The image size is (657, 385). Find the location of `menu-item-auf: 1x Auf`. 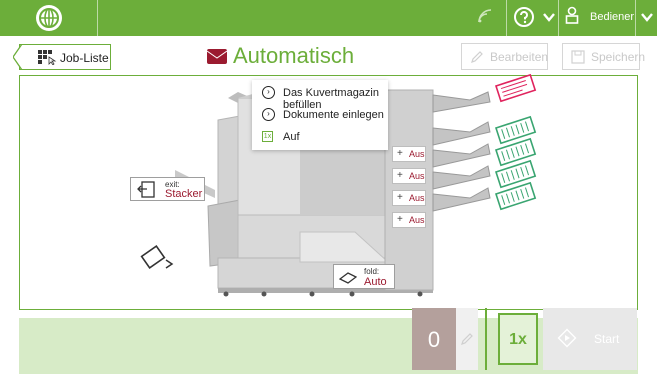

menu-item-auf: 1x Auf is located at coordinates (320, 137).